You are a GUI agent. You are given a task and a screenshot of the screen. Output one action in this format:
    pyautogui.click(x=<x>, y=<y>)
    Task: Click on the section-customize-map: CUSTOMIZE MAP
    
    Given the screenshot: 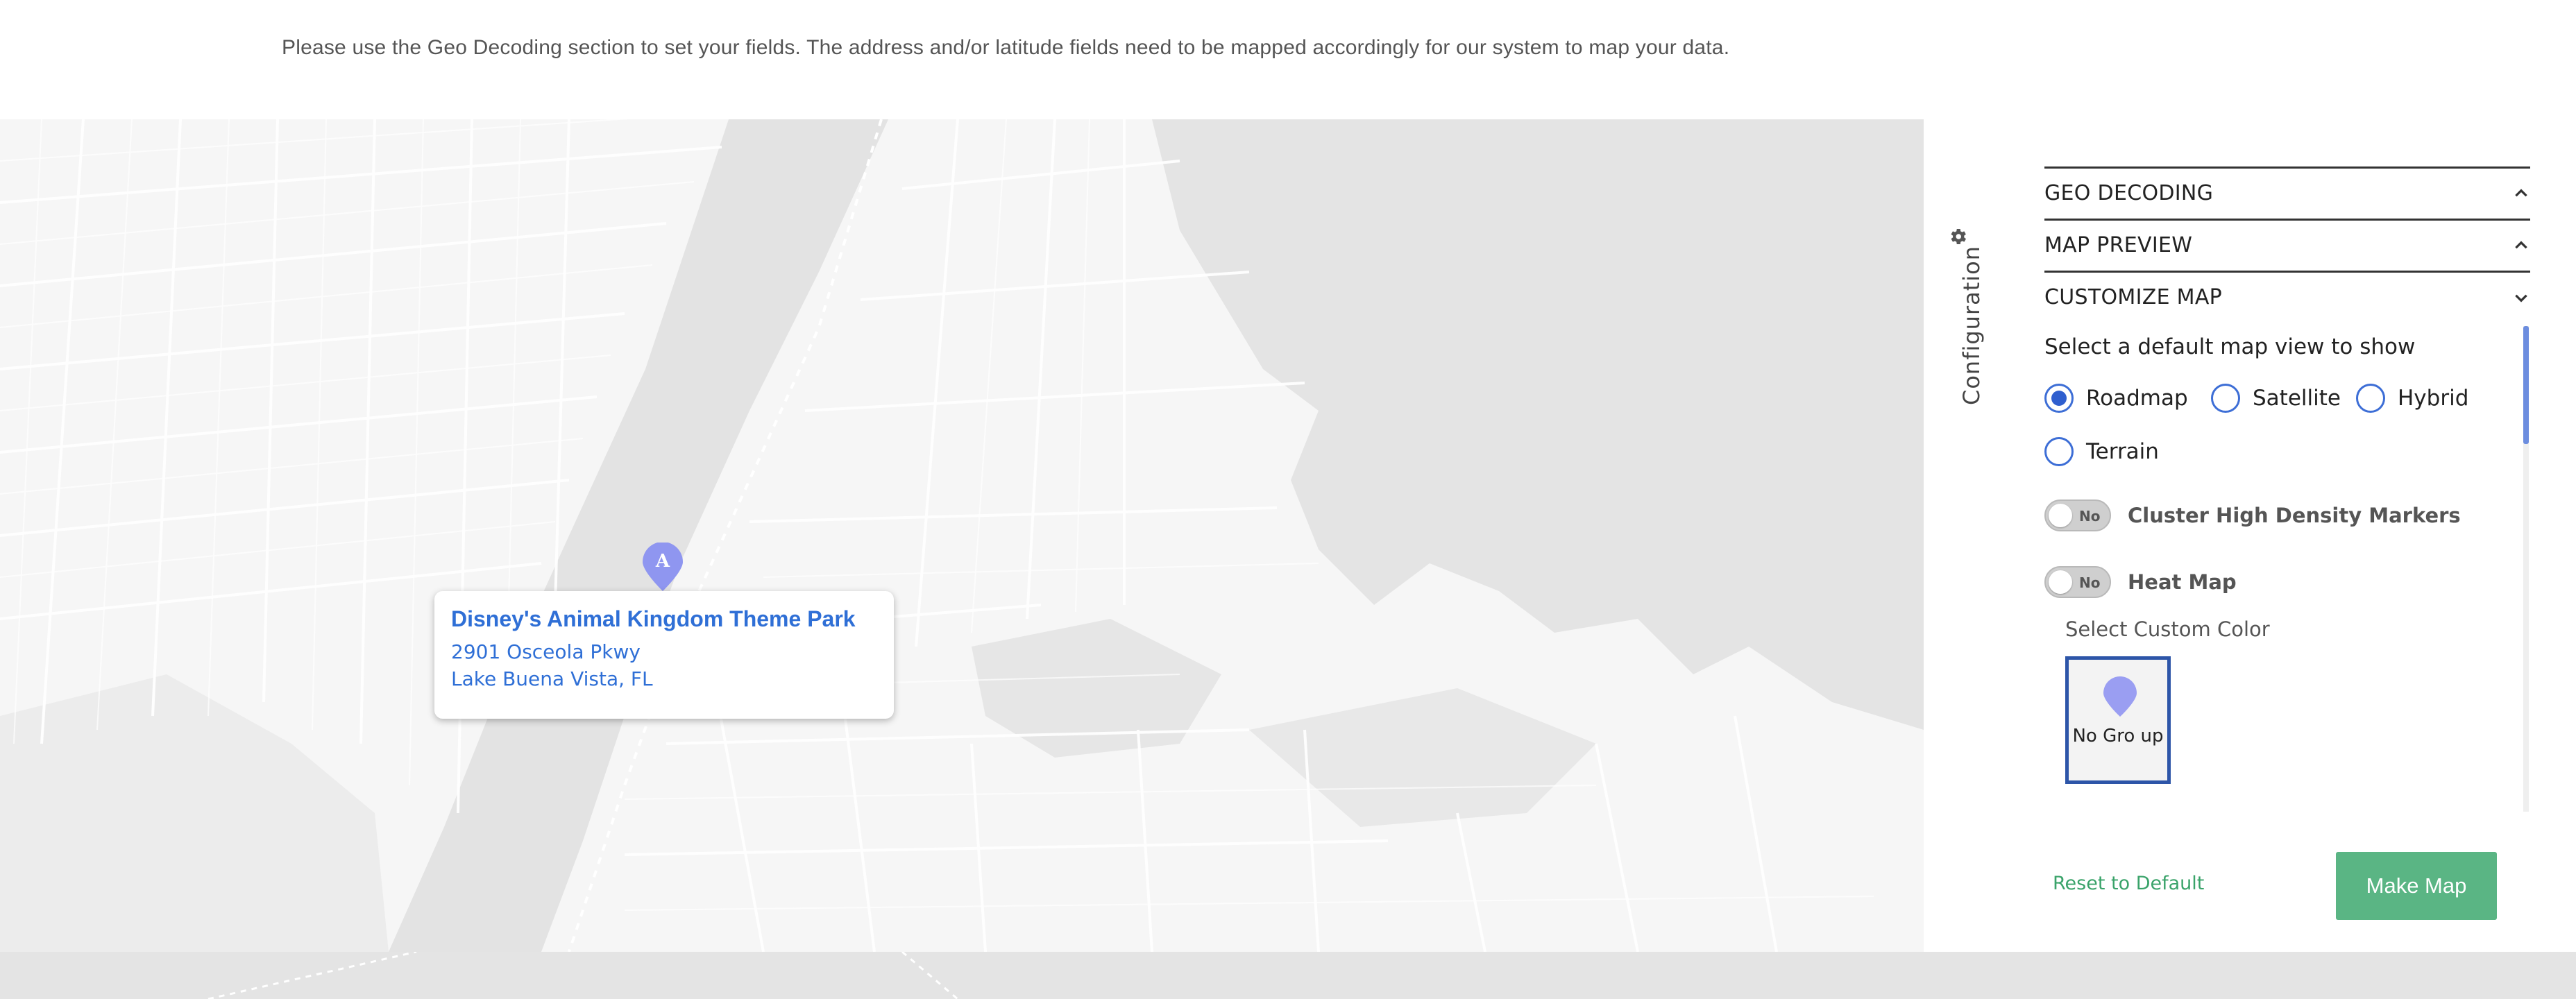 What is the action you would take?
    pyautogui.click(x=2287, y=296)
    